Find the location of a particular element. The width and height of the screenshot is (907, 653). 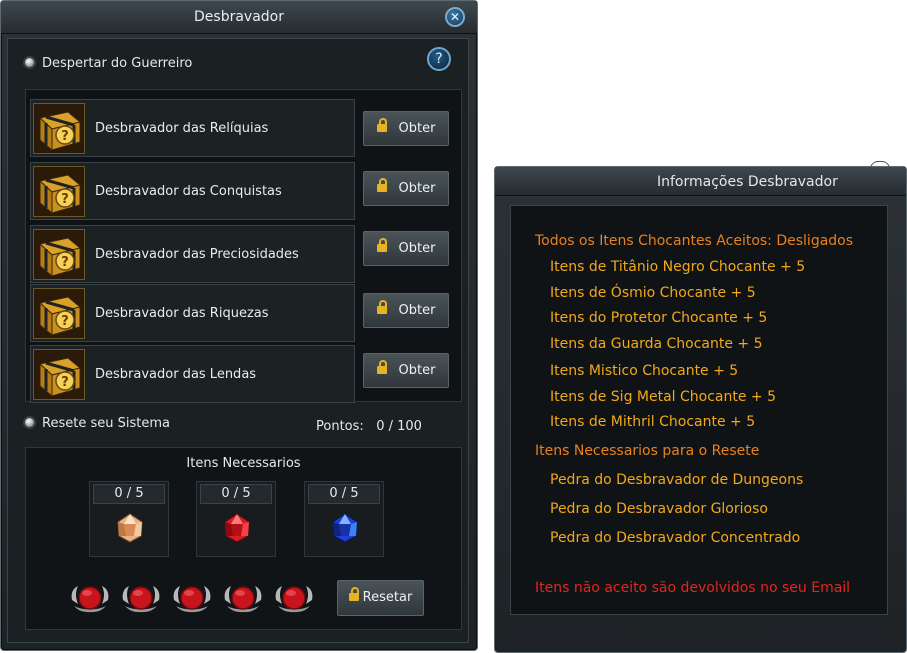

close-icon: ✕ is located at coordinates (455, 17).